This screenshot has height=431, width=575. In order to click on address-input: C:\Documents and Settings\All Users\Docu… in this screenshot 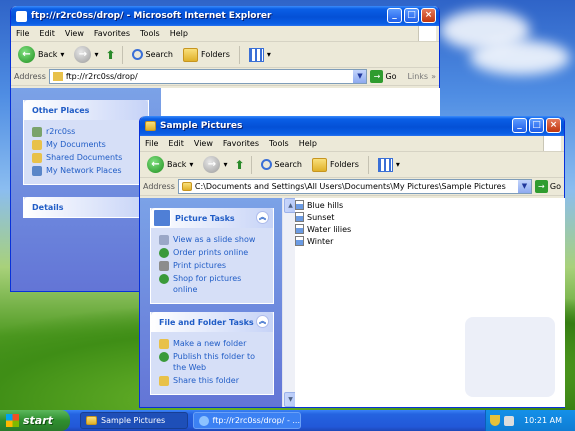, I will do `click(354, 186)`.